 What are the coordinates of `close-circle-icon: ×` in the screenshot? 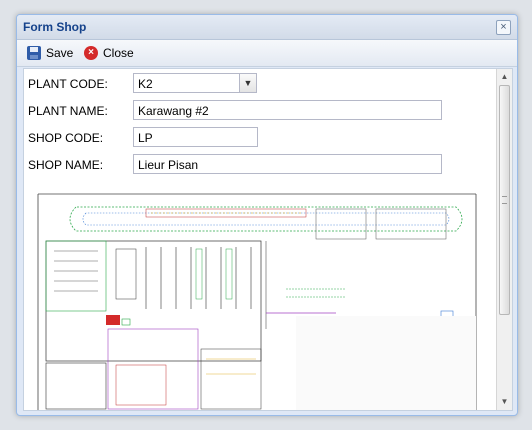 It's located at (91, 53).